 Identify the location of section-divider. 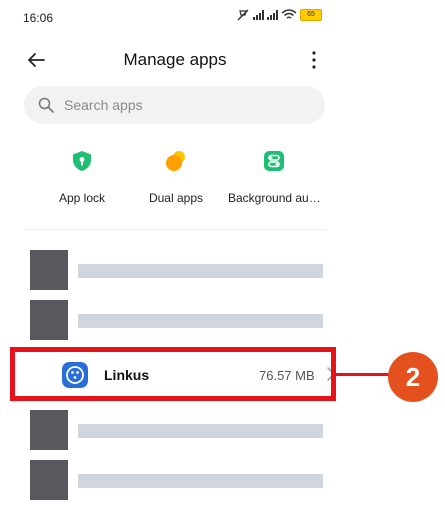
(174, 229).